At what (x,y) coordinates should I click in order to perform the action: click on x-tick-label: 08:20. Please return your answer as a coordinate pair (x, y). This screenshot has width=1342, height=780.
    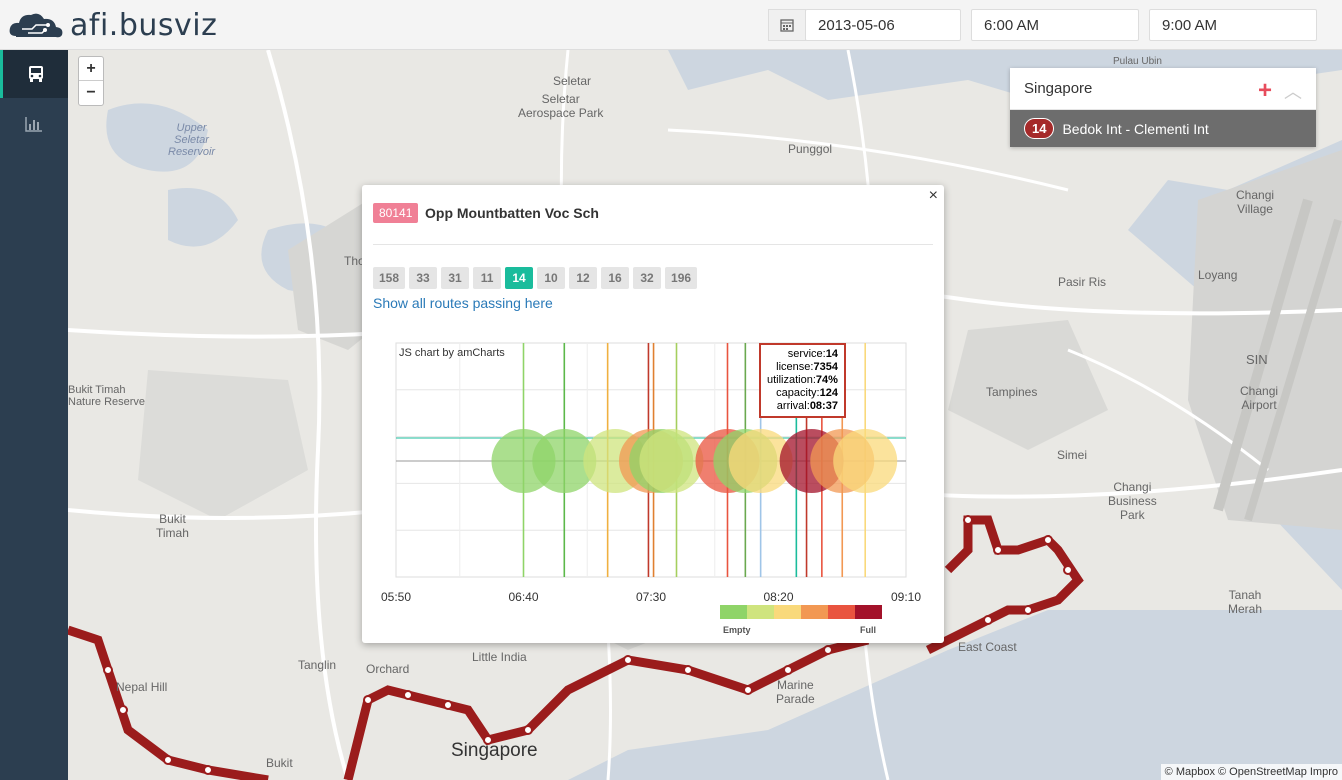
    Looking at the image, I should click on (778, 597).